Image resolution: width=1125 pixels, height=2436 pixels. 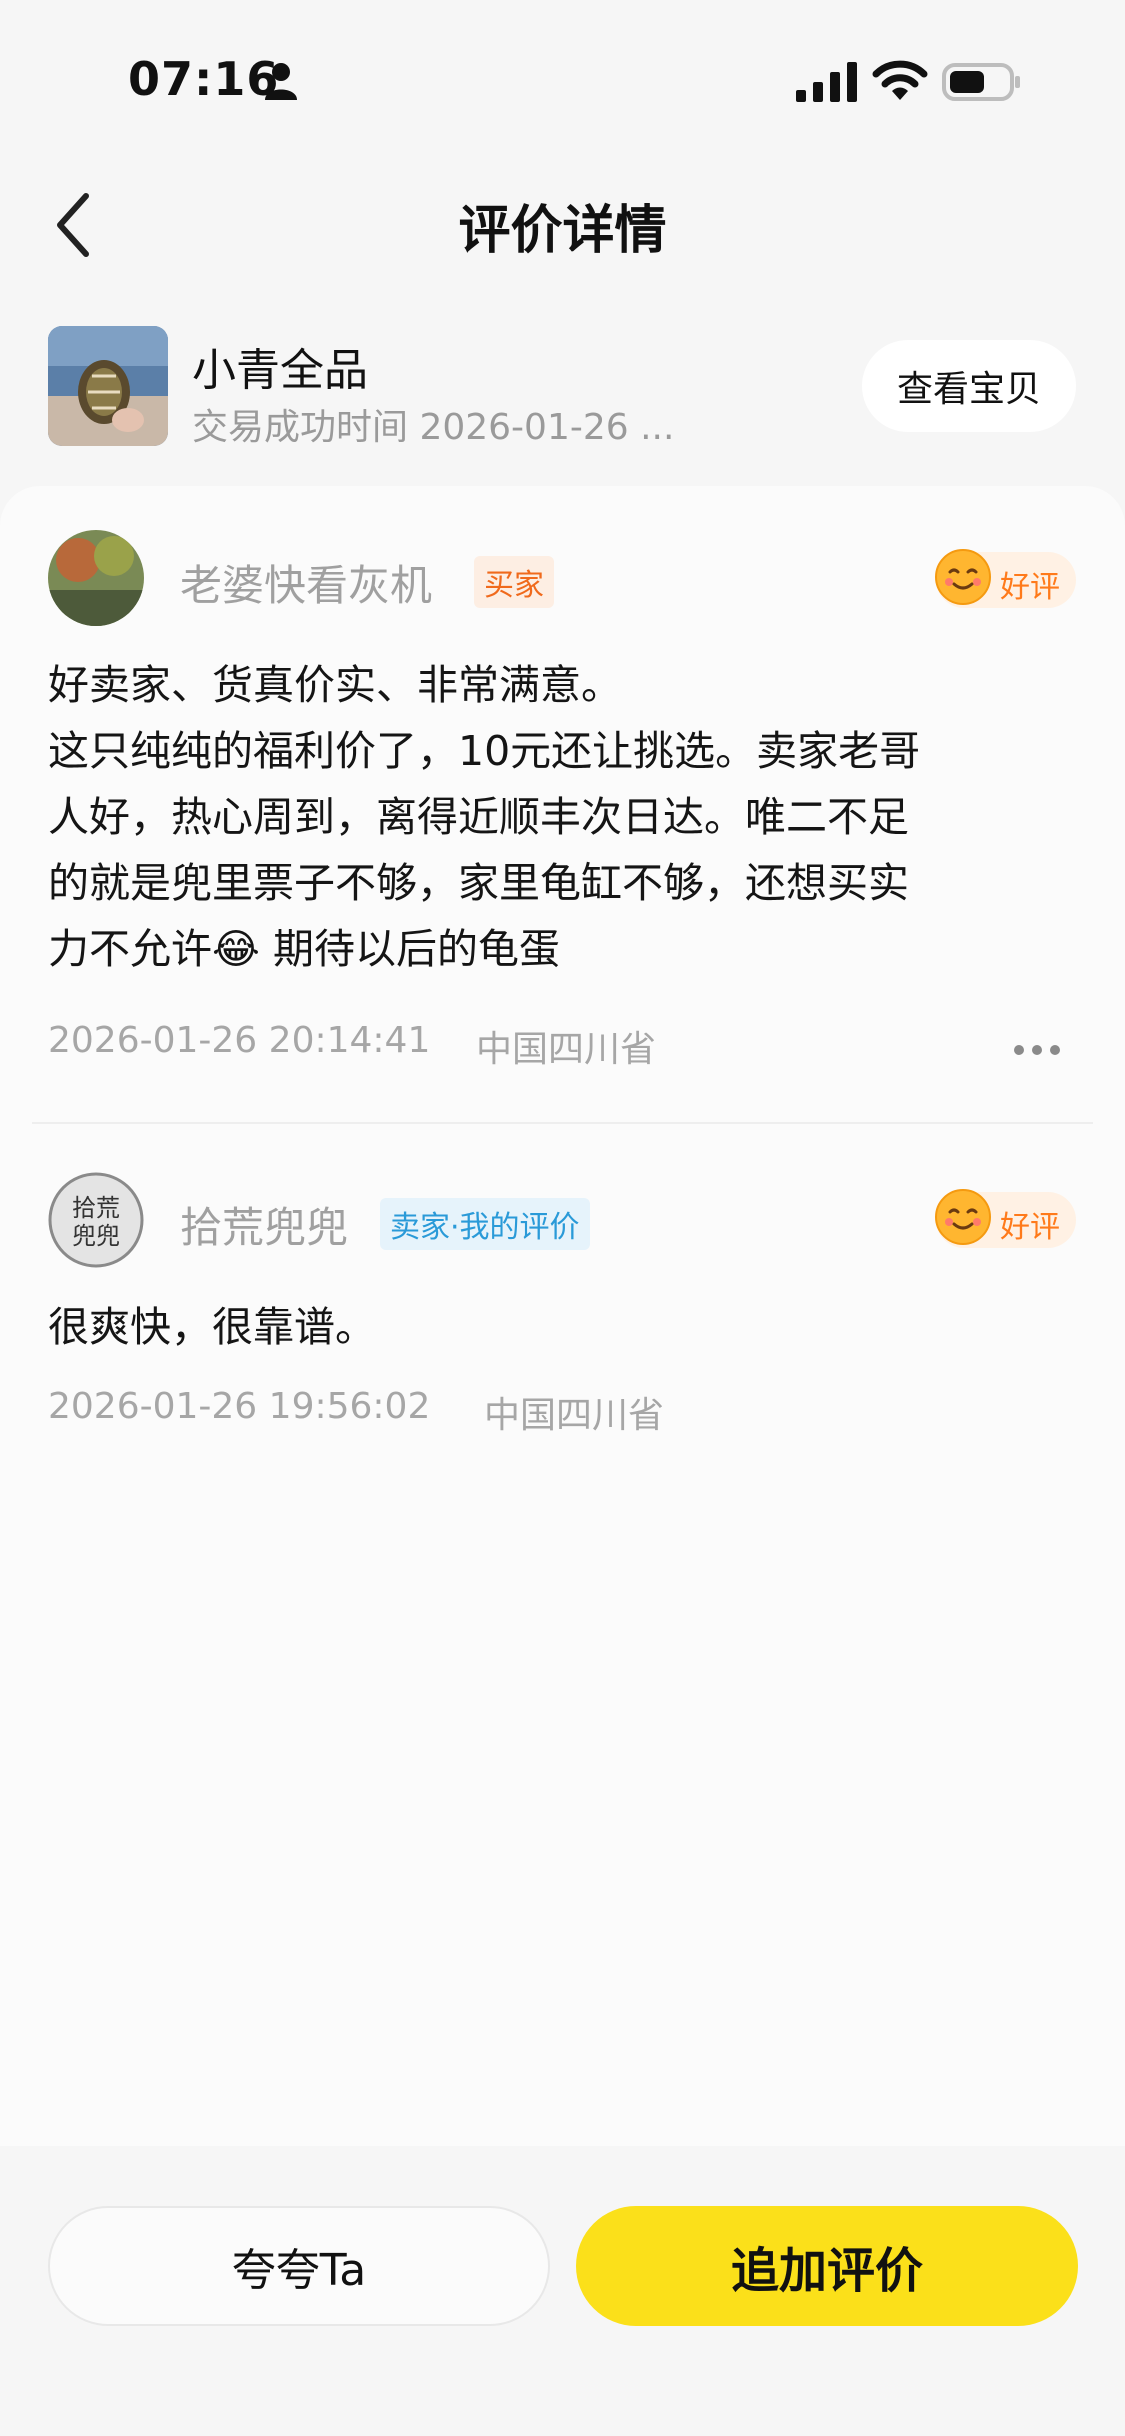 I want to click on review-text: 很爽快，很靠谱。, so click(x=212, y=1327).